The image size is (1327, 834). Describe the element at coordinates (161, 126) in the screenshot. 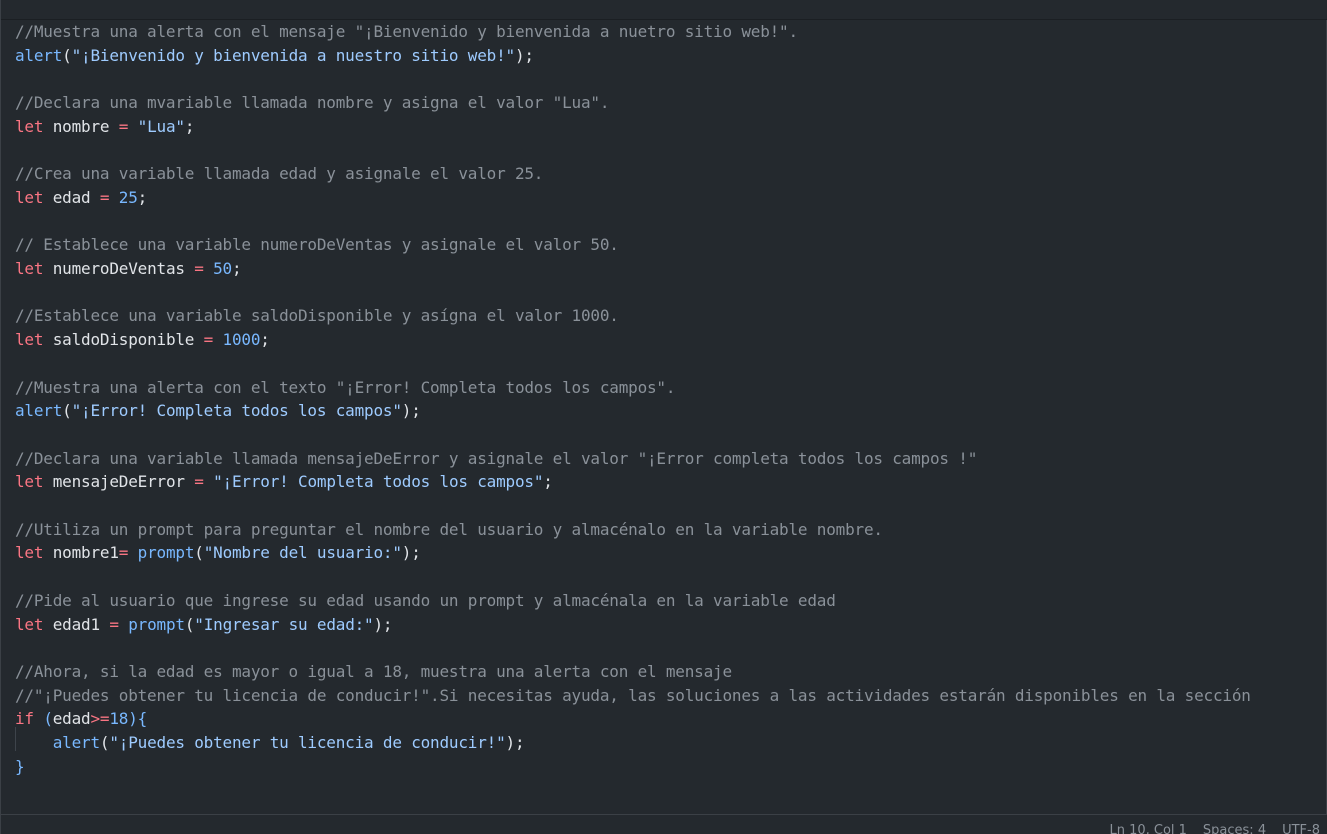

I see `code-token-str: "Lua"` at that location.